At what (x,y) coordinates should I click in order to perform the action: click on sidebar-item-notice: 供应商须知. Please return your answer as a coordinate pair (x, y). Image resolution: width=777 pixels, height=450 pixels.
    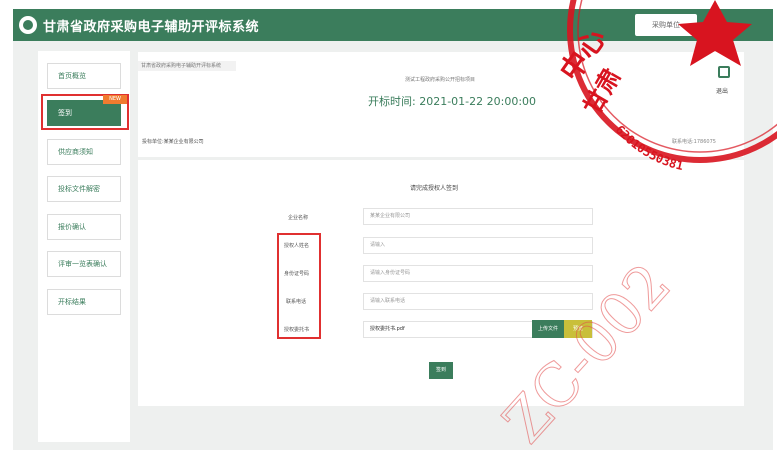
    Looking at the image, I should click on (84, 152).